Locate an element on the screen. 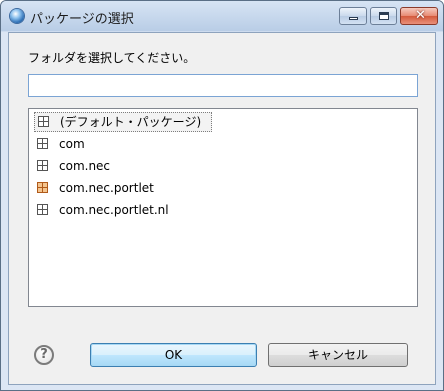  cancel-button: キャンセル is located at coordinates (338, 355).